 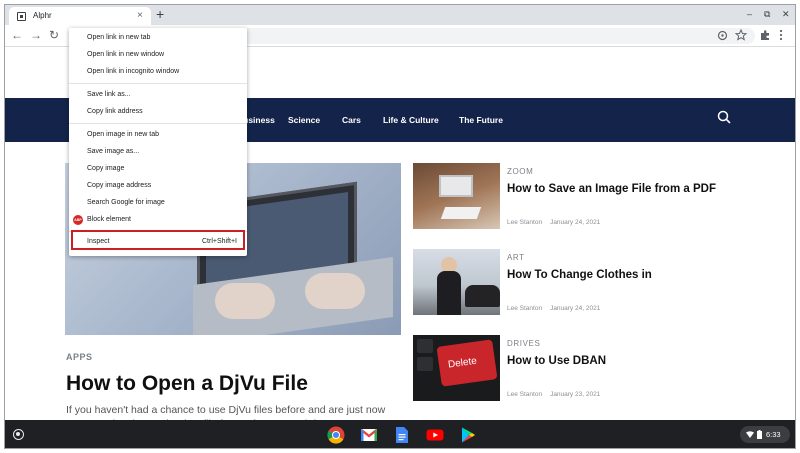 I want to click on reload-button: ↻, so click(x=54, y=35).